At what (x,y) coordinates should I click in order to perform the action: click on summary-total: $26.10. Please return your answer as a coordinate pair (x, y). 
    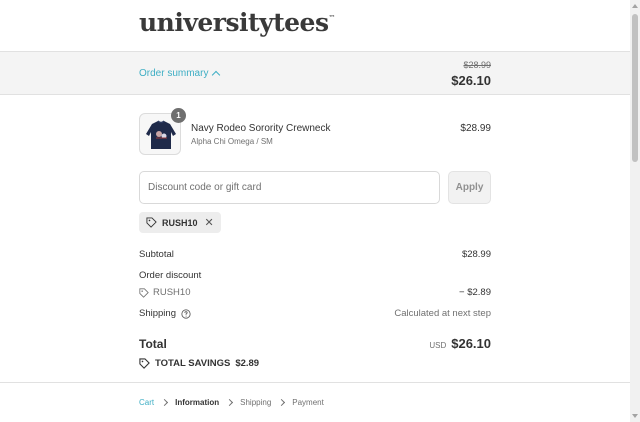
    Looking at the image, I should click on (471, 80).